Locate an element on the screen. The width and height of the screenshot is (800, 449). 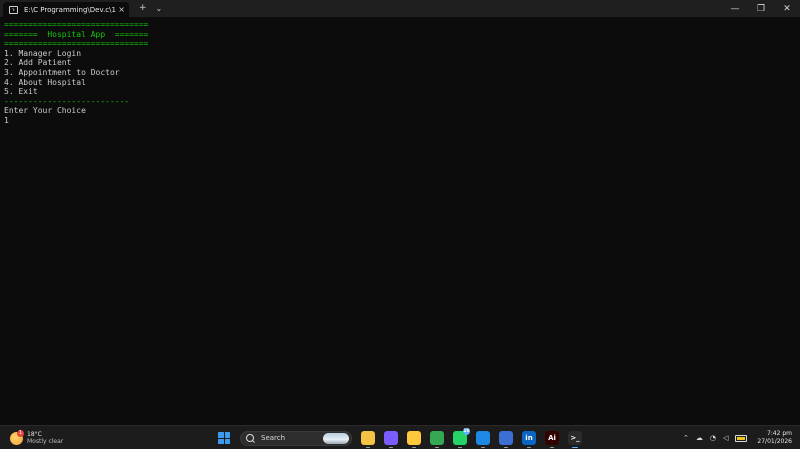
notification-badge: 10 is located at coordinates (466, 431).